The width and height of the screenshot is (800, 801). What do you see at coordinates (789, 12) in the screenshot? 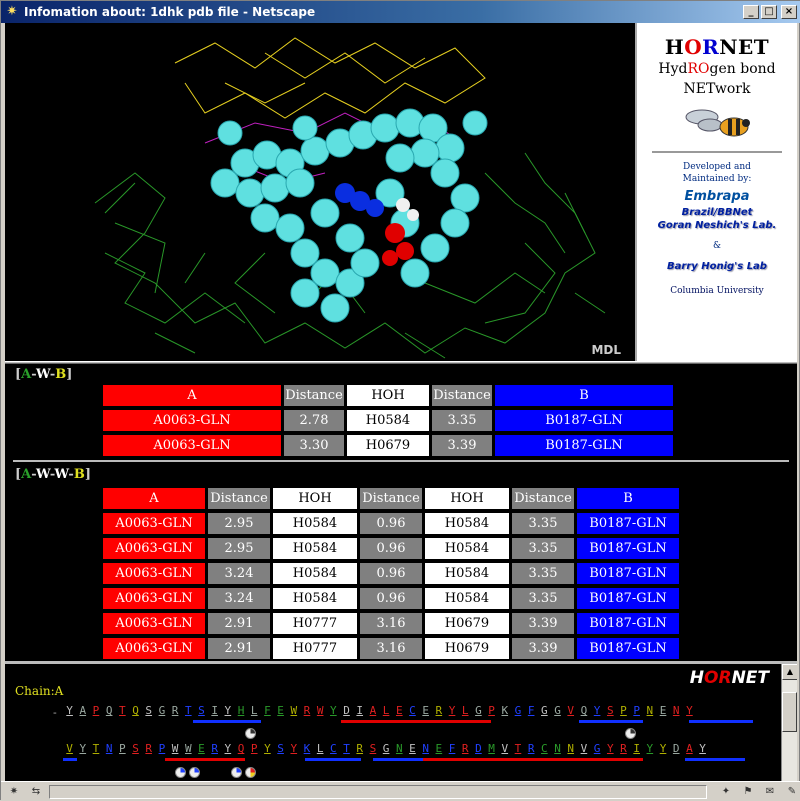
I see `close-button: ×` at bounding box center [789, 12].